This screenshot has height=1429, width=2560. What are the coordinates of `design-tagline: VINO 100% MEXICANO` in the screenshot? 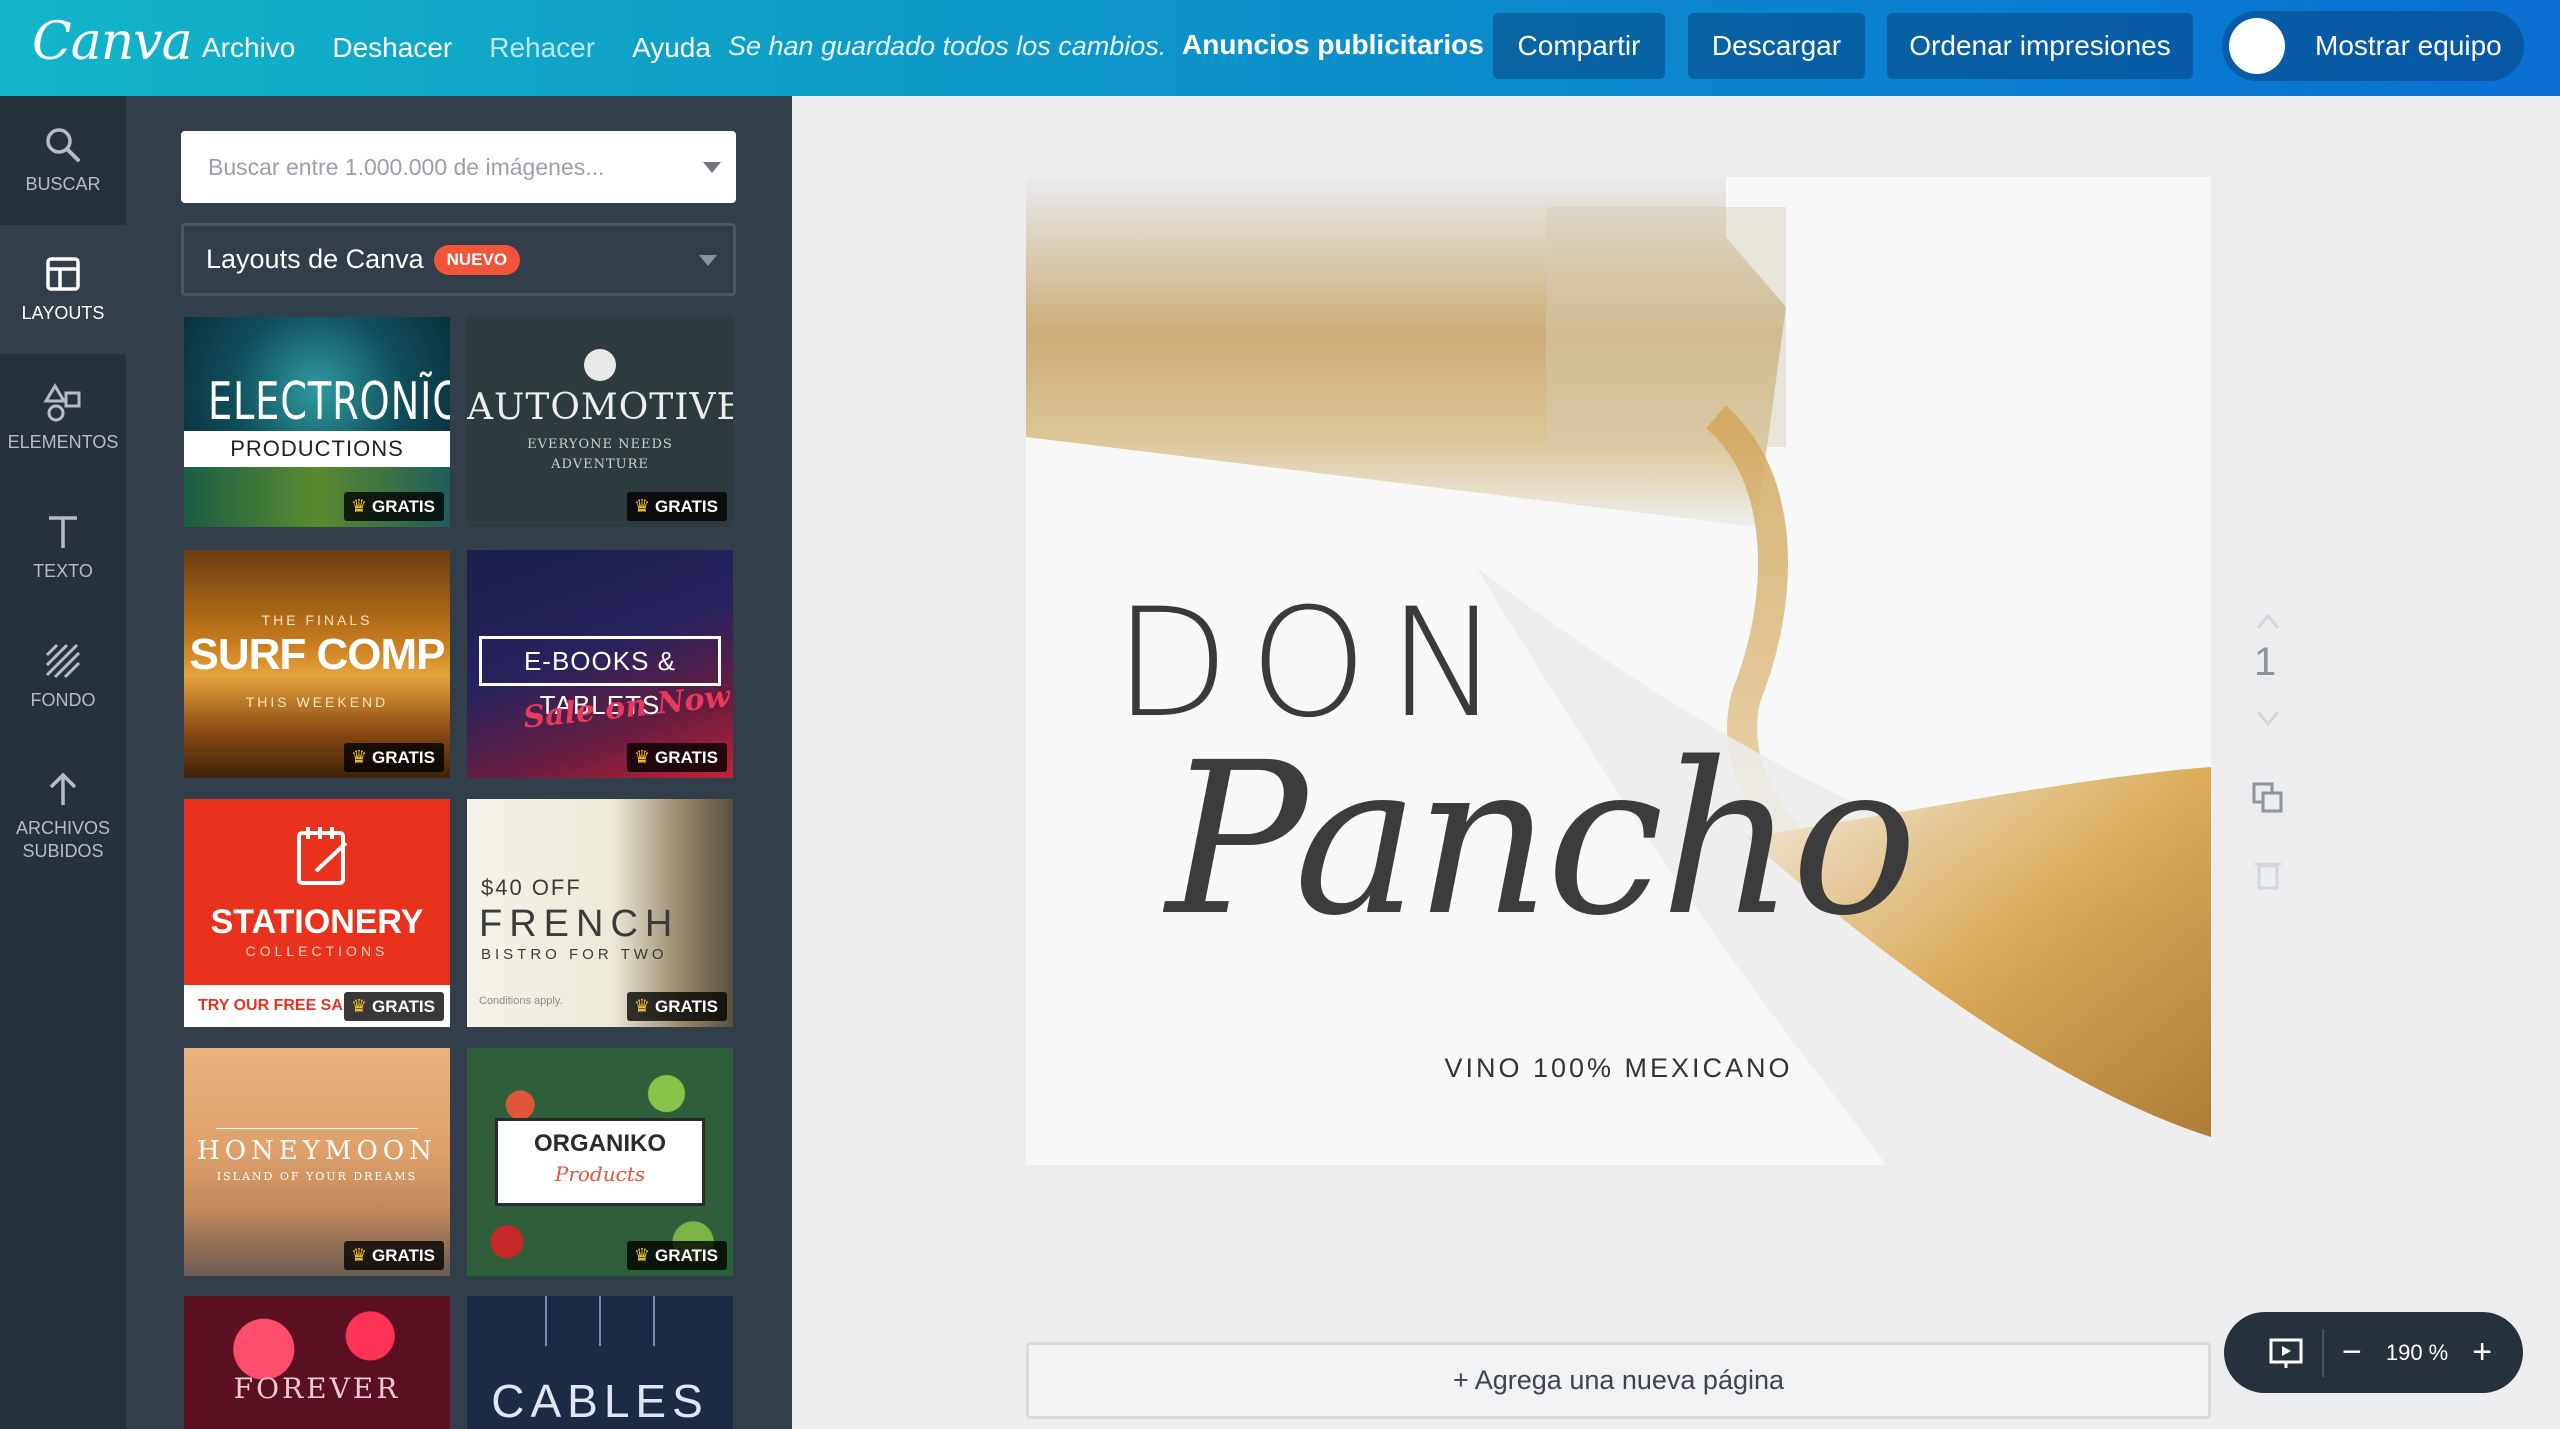 It's located at (1618, 1068).